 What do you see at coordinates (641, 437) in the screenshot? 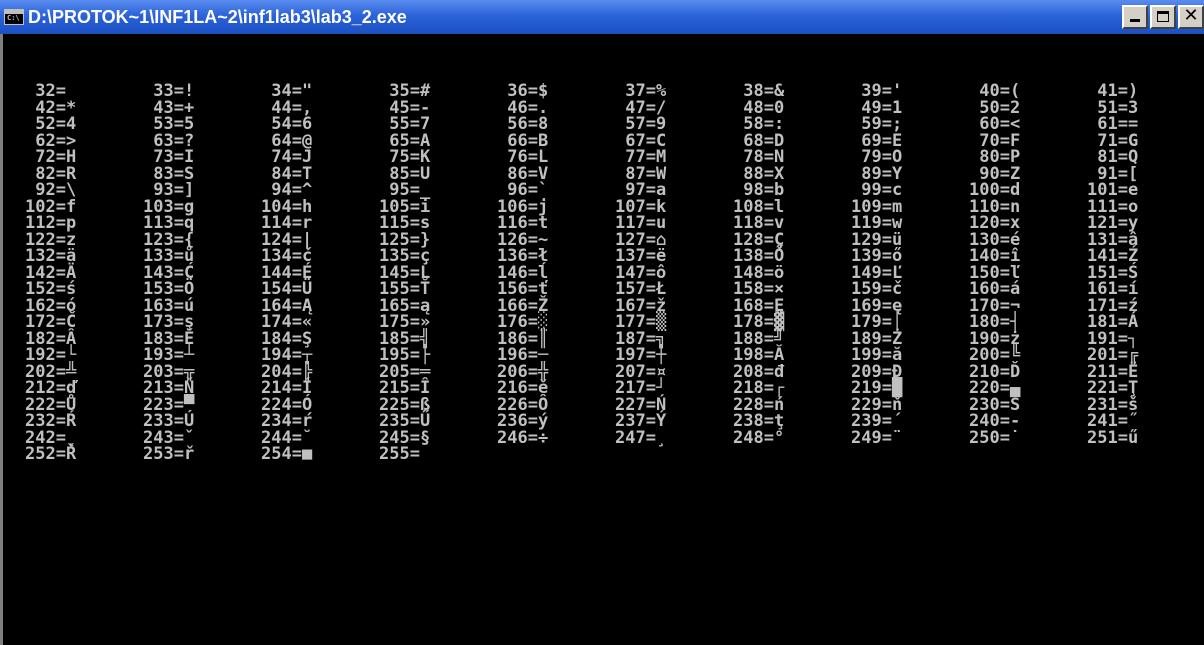
I see `ascii-entry: 247=¸` at bounding box center [641, 437].